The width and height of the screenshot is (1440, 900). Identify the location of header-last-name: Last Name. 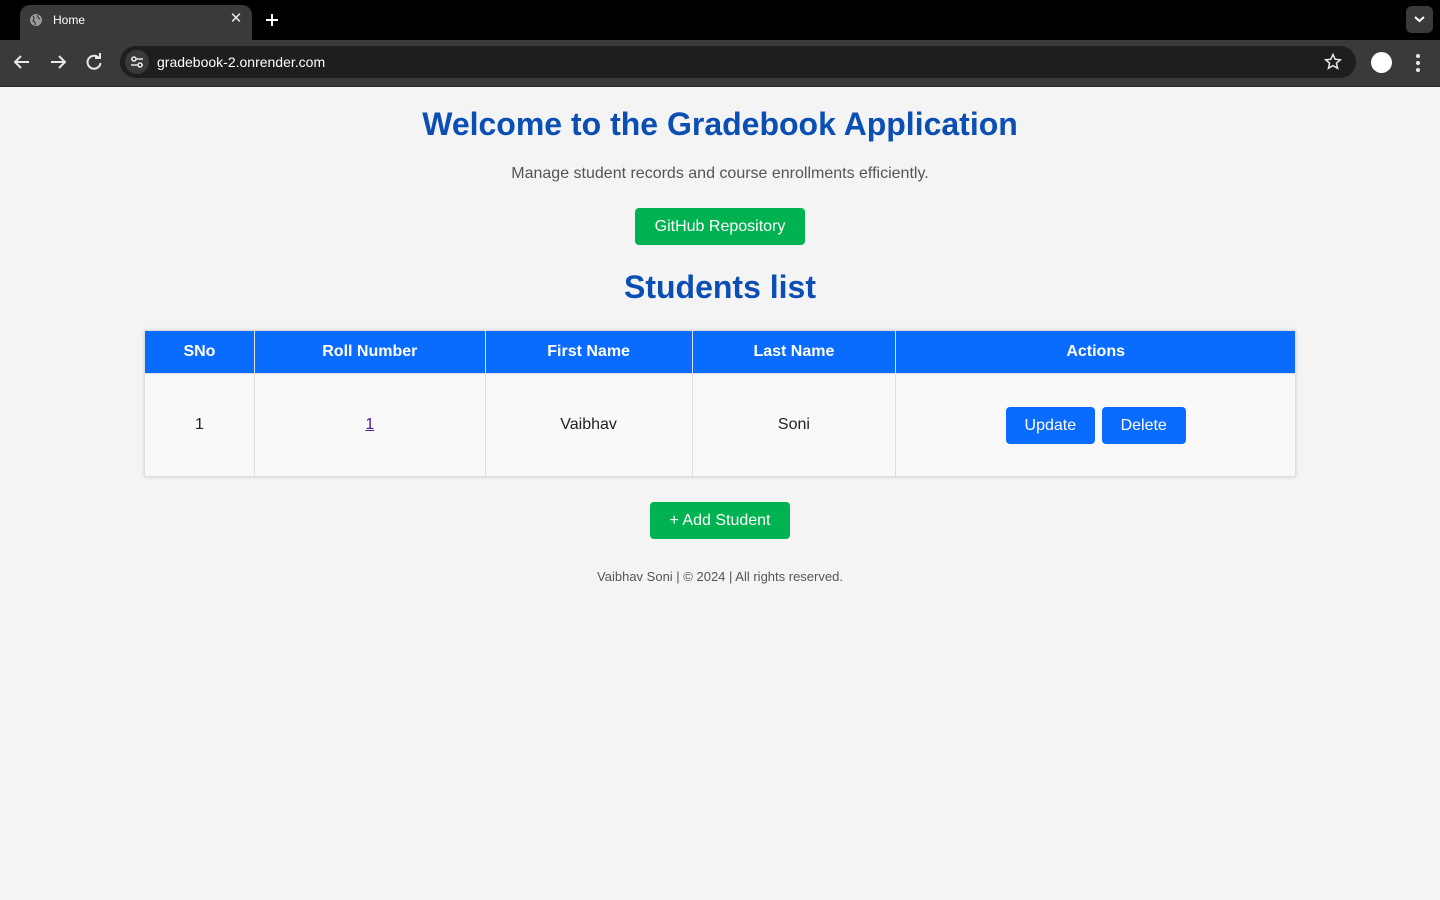
(794, 352).